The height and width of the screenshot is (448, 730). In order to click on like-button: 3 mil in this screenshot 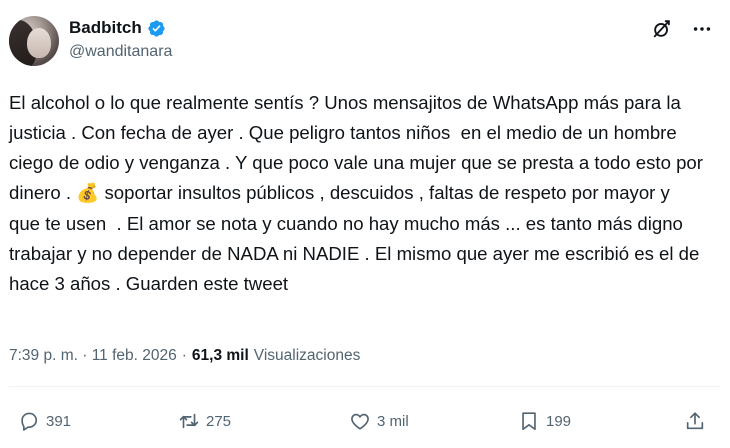, I will do `click(379, 421)`.